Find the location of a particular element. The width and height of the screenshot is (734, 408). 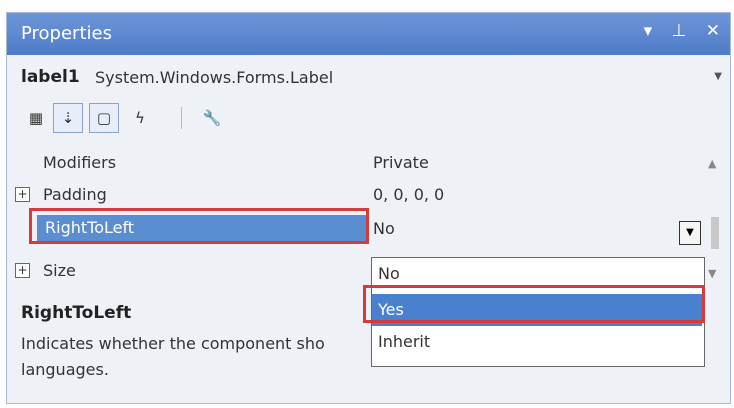

window-title: Properties is located at coordinates (66, 33).